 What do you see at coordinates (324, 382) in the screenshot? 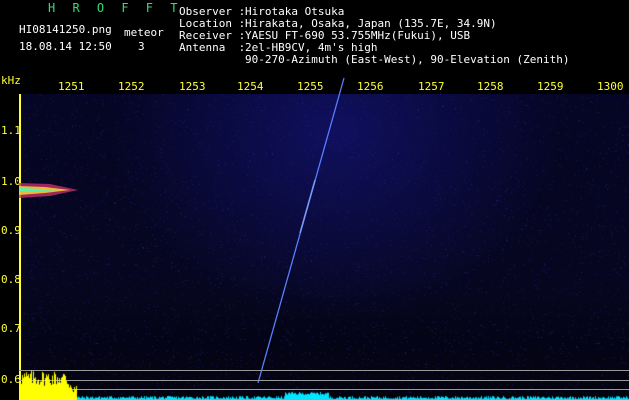
I see `signal-level-plot` at bounding box center [324, 382].